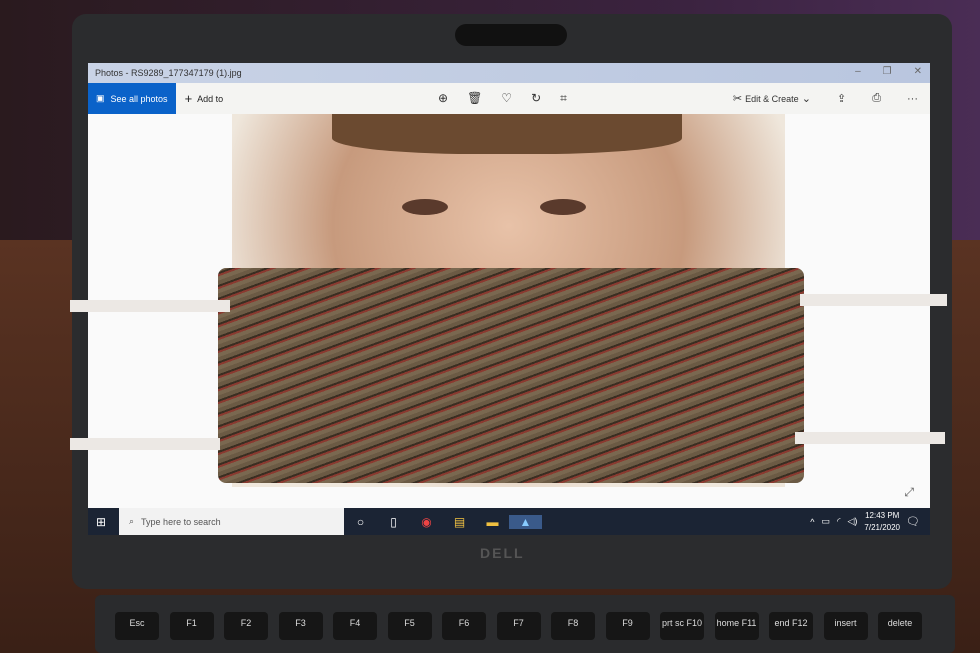 Image resolution: width=980 pixels, height=653 pixels. I want to click on key: F6, so click(464, 626).